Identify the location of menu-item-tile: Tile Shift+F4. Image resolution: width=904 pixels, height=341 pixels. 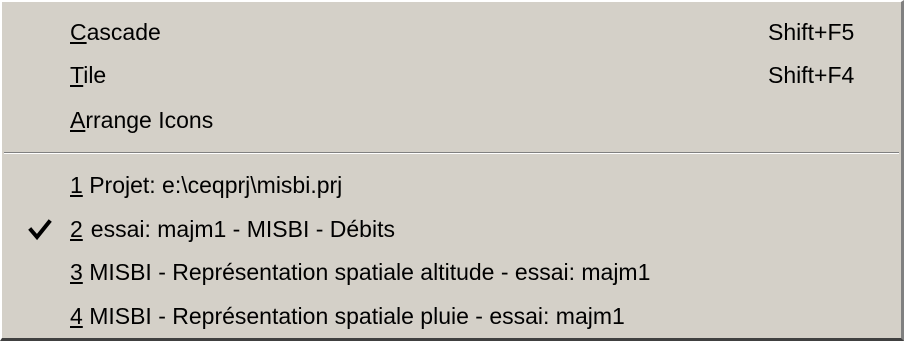
(451, 75).